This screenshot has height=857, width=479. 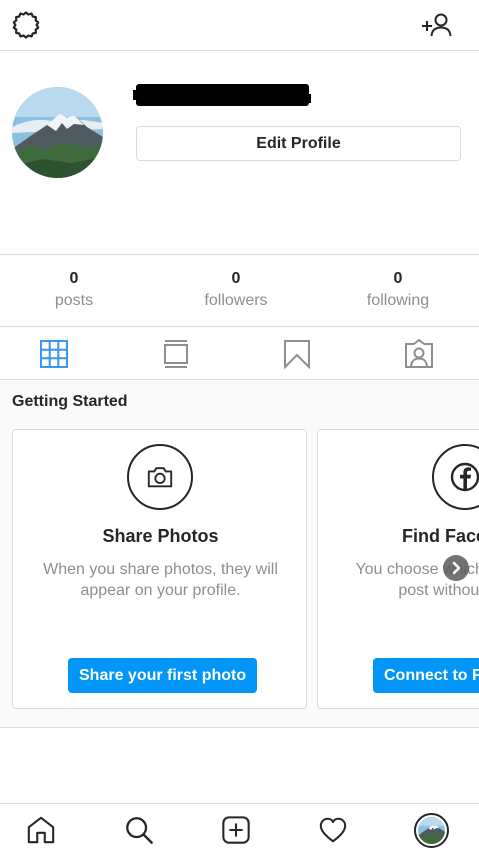 What do you see at coordinates (74, 300) in the screenshot?
I see `posts-label: posts` at bounding box center [74, 300].